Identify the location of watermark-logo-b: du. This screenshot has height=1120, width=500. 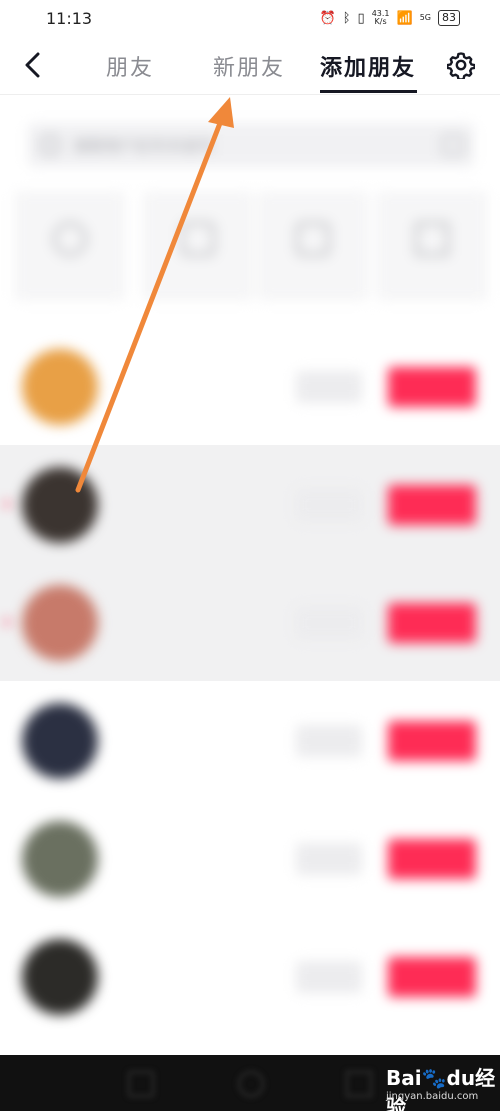
(461, 1078).